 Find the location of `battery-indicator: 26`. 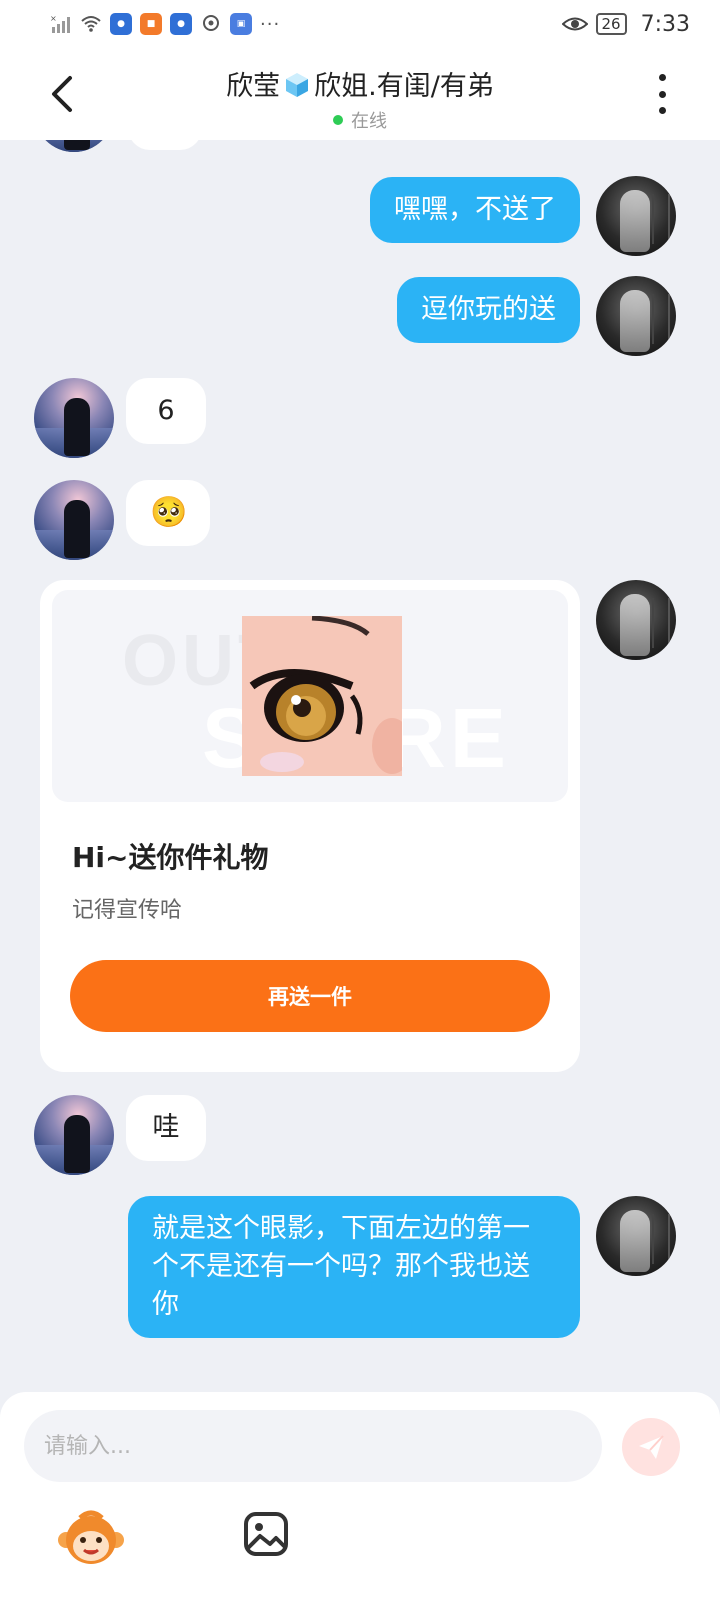

battery-indicator: 26 is located at coordinates (611, 24).